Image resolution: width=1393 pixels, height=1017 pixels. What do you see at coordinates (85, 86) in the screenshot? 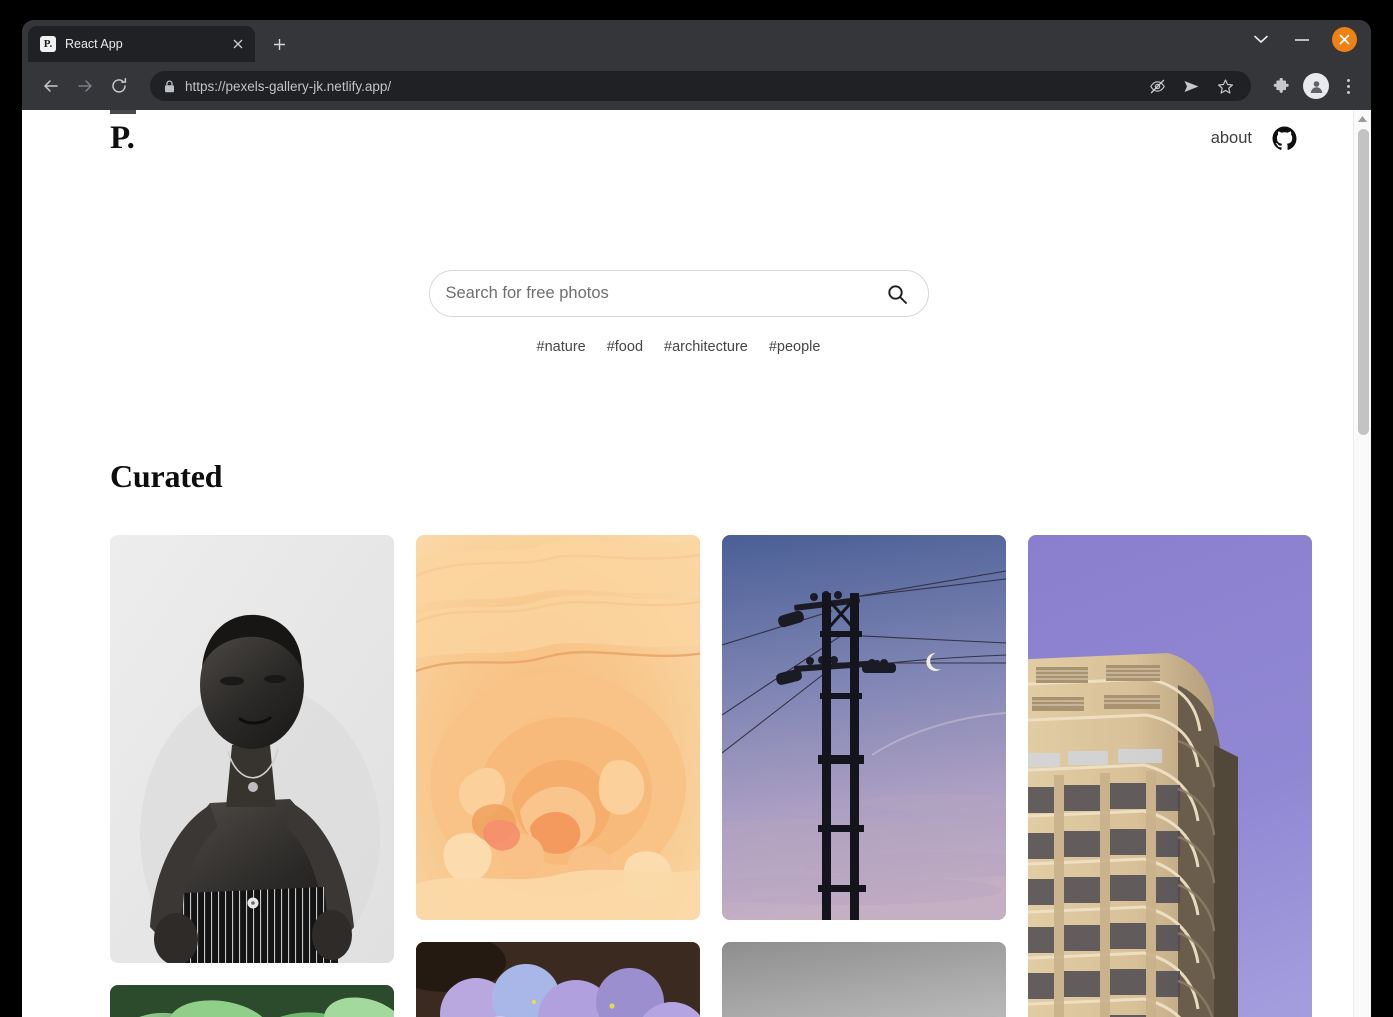
I see `forward-arrow-icon` at bounding box center [85, 86].